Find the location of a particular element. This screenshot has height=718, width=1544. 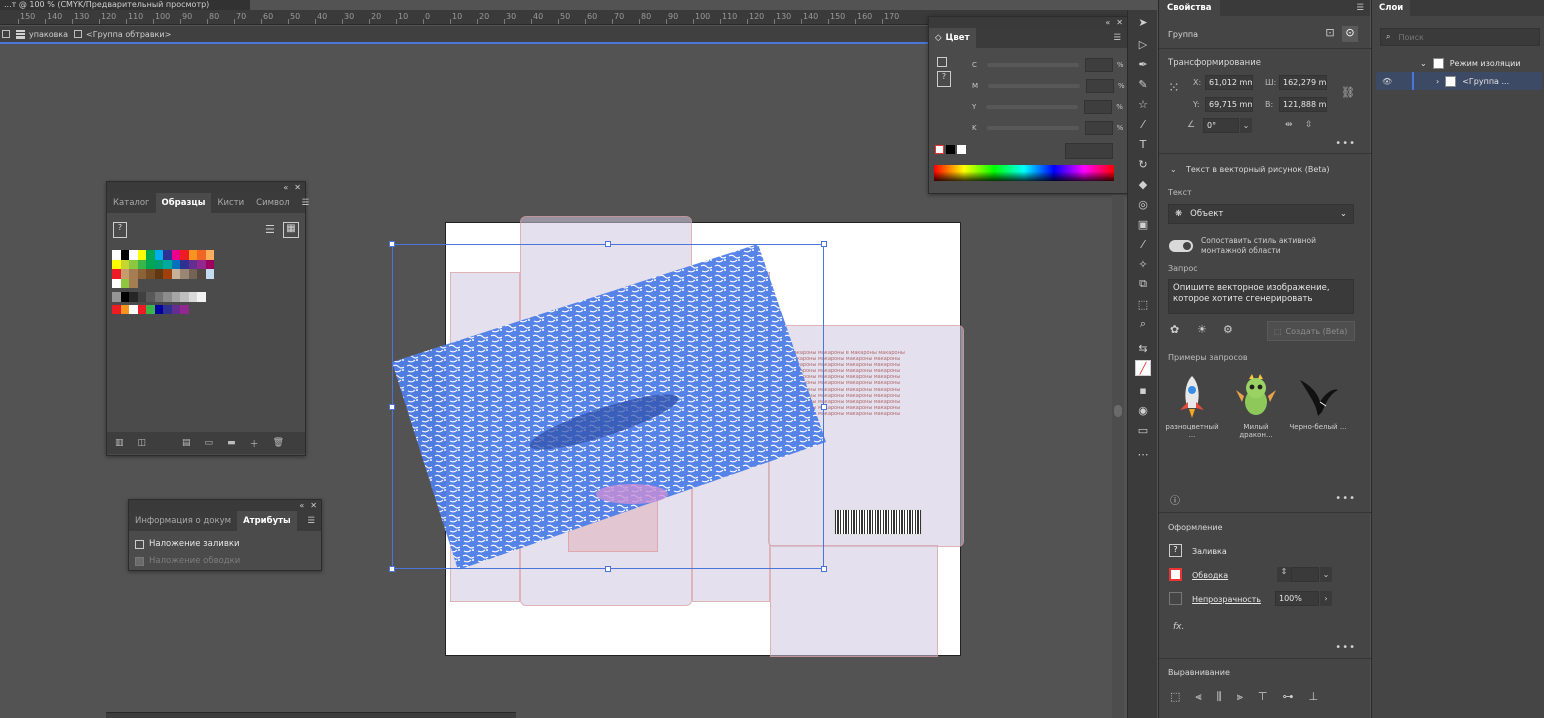

fill-swatch: ? is located at coordinates (1175, 550).